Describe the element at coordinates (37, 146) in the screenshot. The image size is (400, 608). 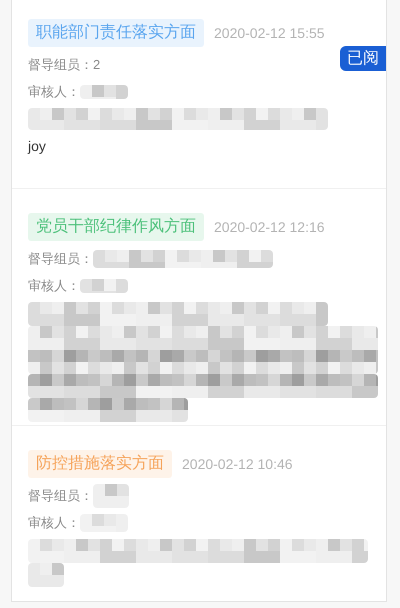
I see `note-text: joy` at that location.